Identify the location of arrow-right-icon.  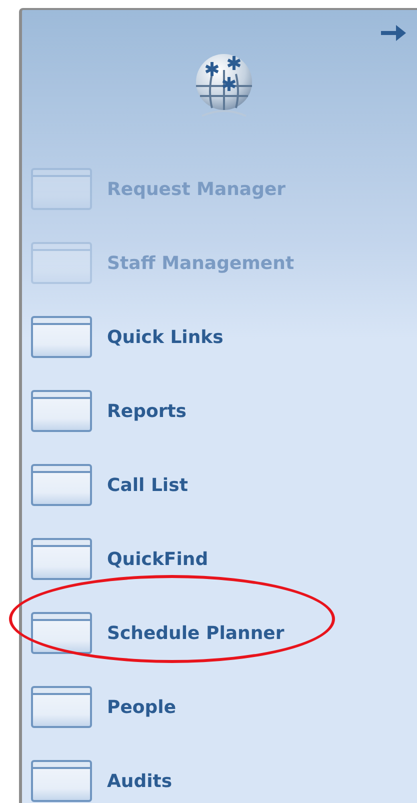
(394, 33).